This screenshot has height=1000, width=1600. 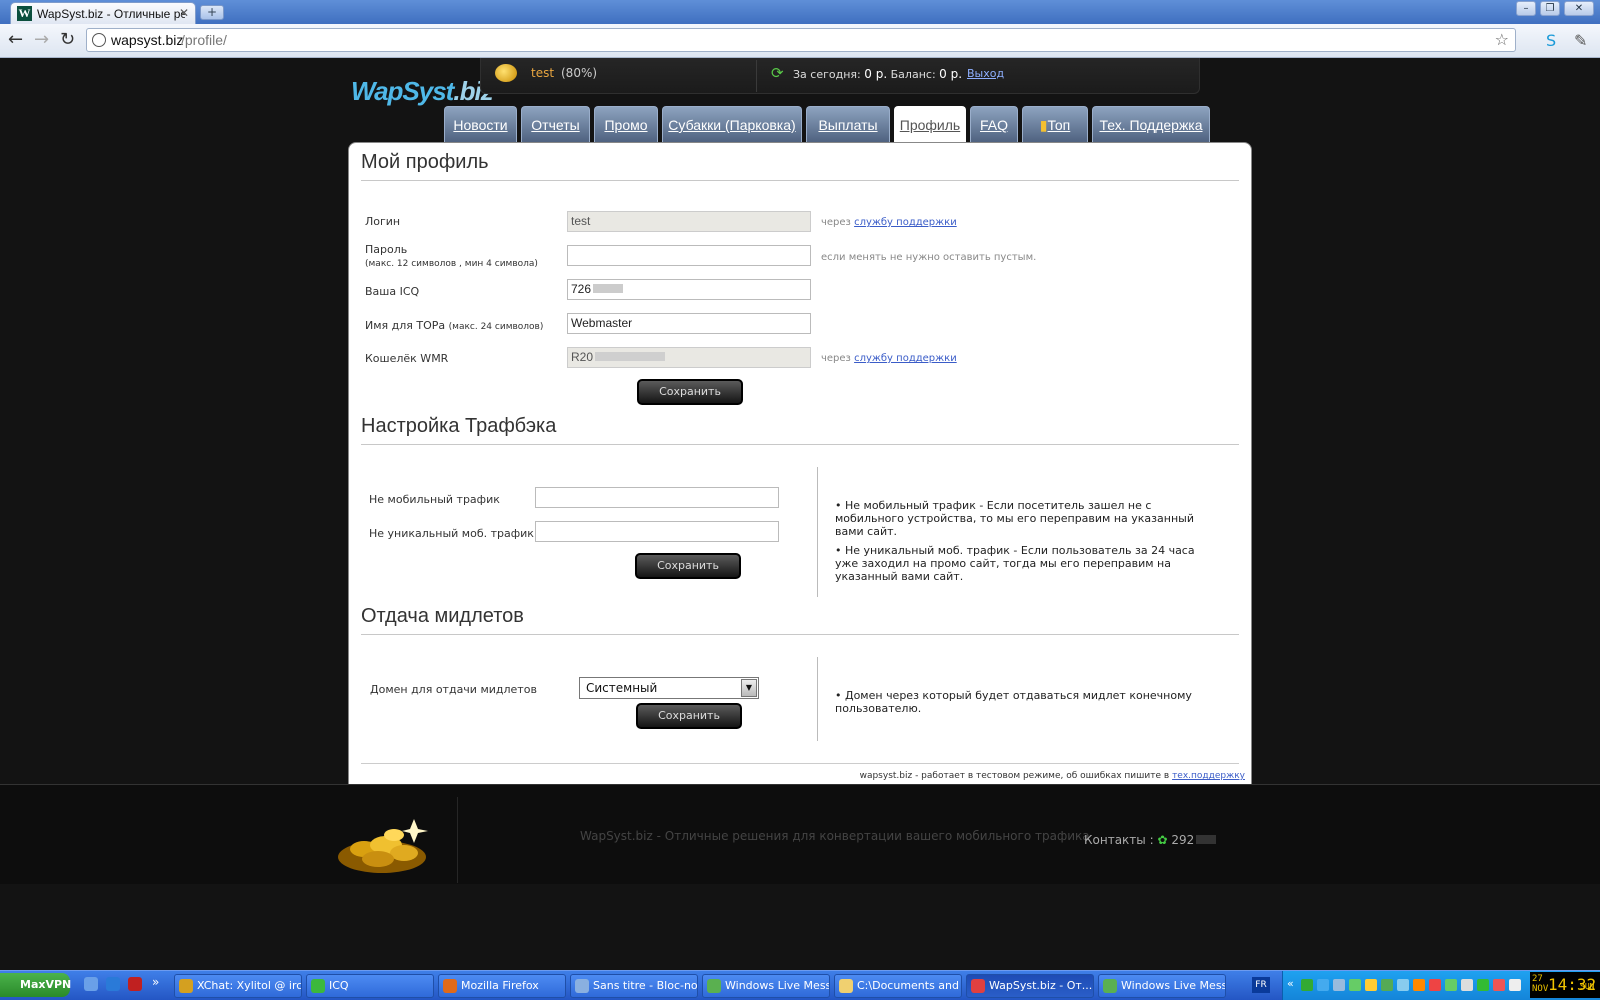 I want to click on address-bar: wapsyst.biz /profile/ ☆, so click(x=801, y=40).